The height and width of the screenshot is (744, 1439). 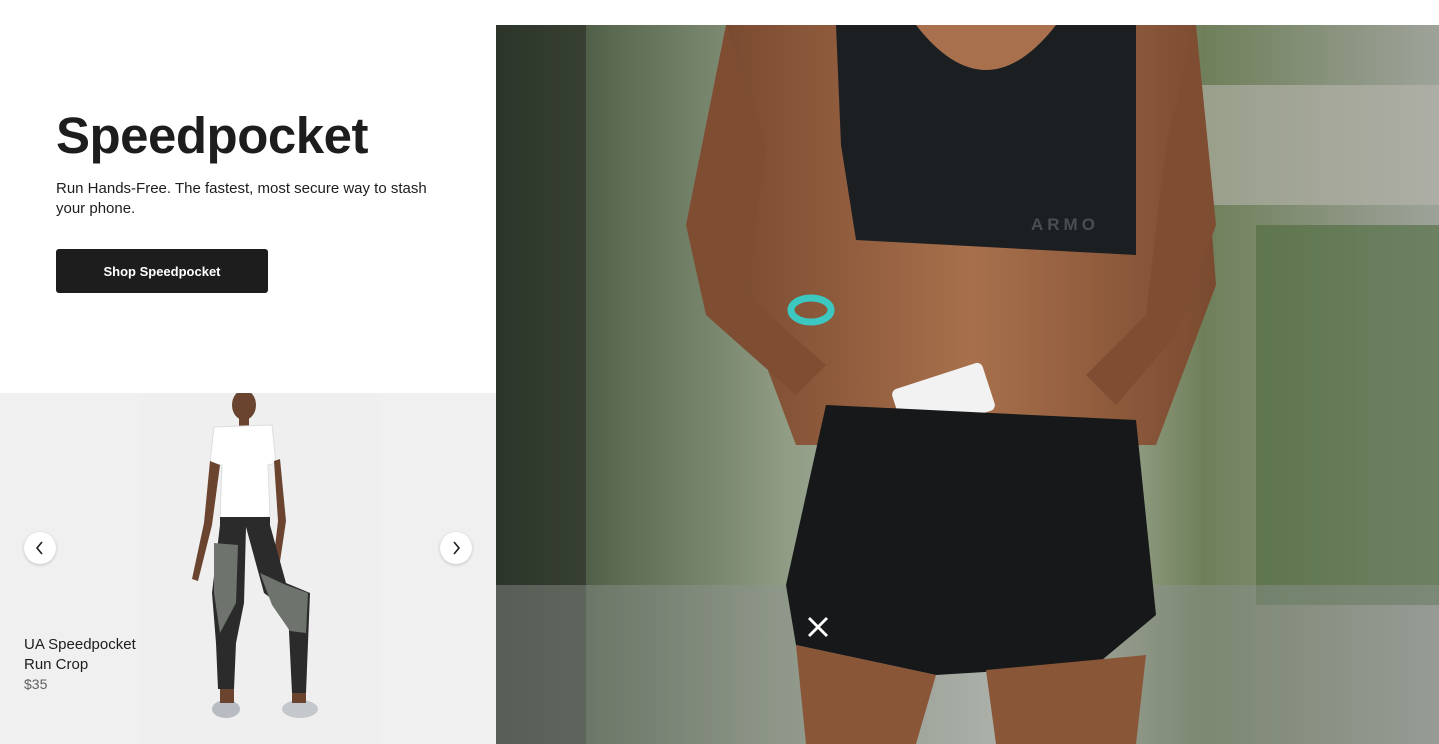 I want to click on product-price: $35, so click(x=36, y=684).